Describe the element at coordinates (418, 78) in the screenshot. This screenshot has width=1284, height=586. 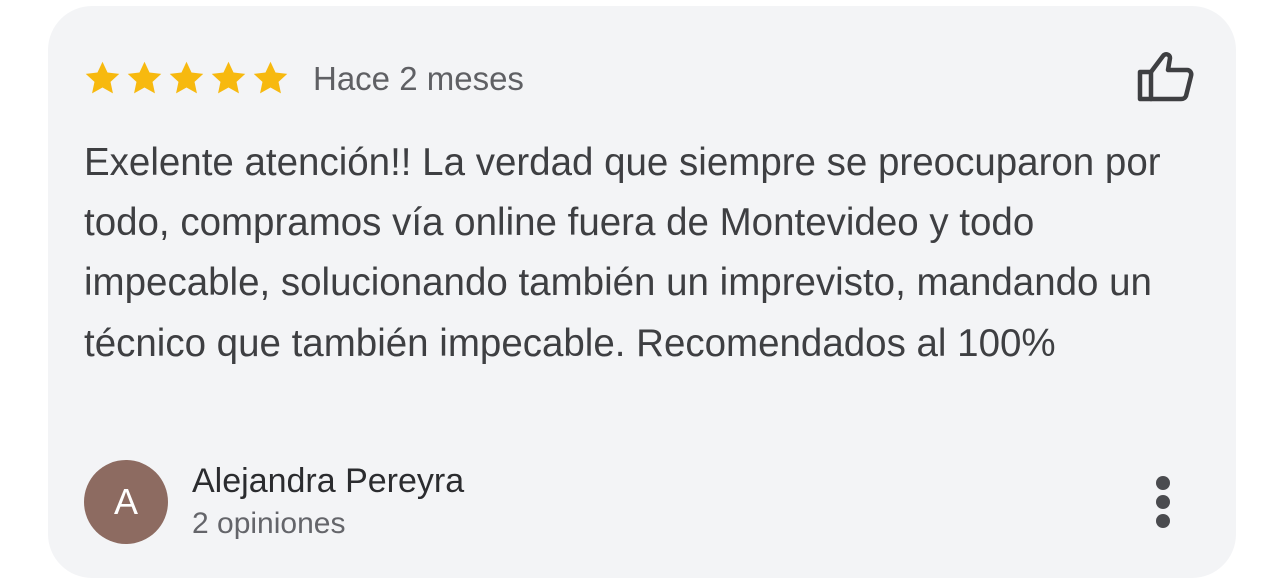
I see `review-time: Hace 2 meses` at that location.